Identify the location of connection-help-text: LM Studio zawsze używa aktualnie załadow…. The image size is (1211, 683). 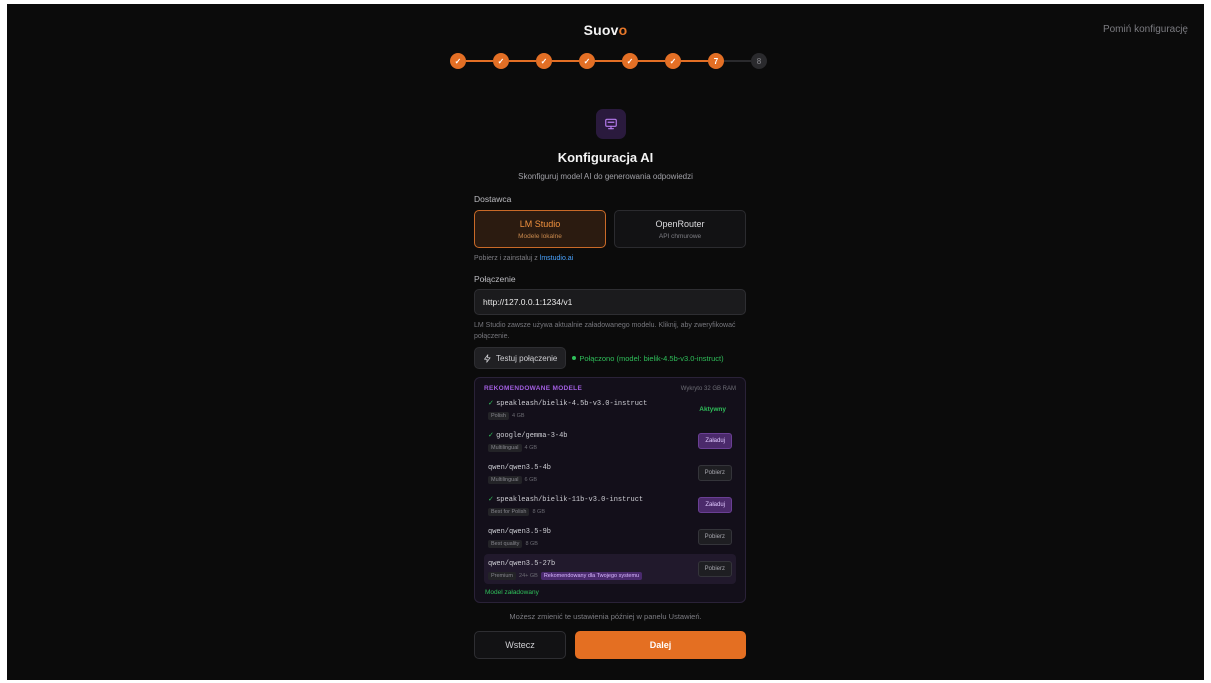
(605, 331).